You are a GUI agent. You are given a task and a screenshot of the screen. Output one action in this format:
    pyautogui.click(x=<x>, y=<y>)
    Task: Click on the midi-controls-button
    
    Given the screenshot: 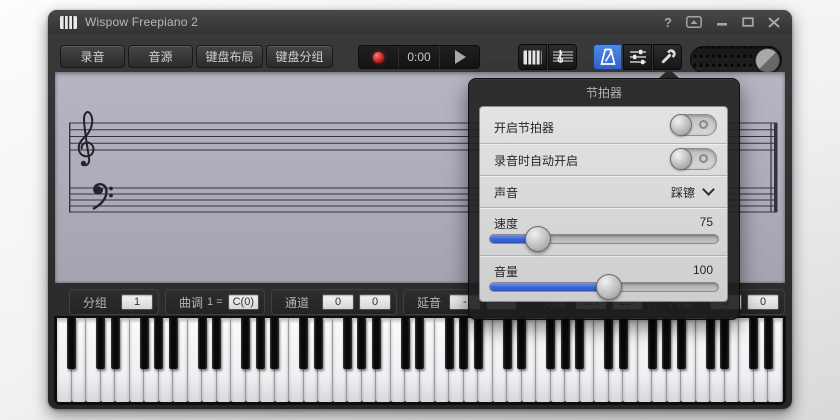 What is the action you would take?
    pyautogui.click(x=637, y=57)
    